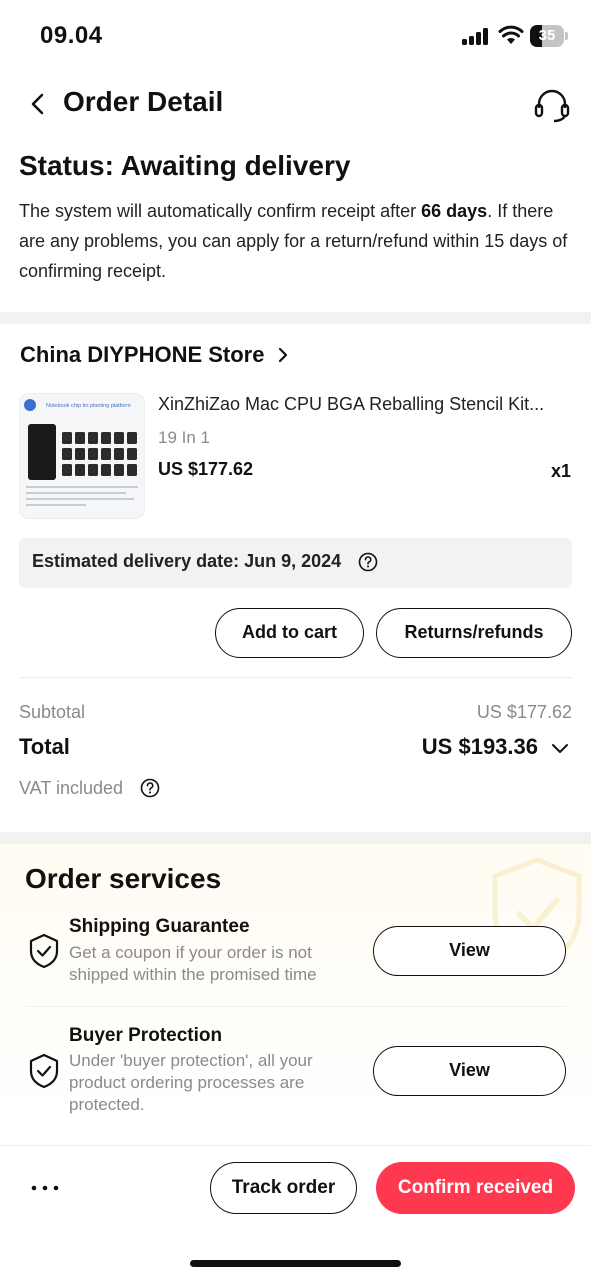 The image size is (591, 1280). What do you see at coordinates (474, 633) in the screenshot?
I see `returns-refunds-button: Returns/refunds` at bounding box center [474, 633].